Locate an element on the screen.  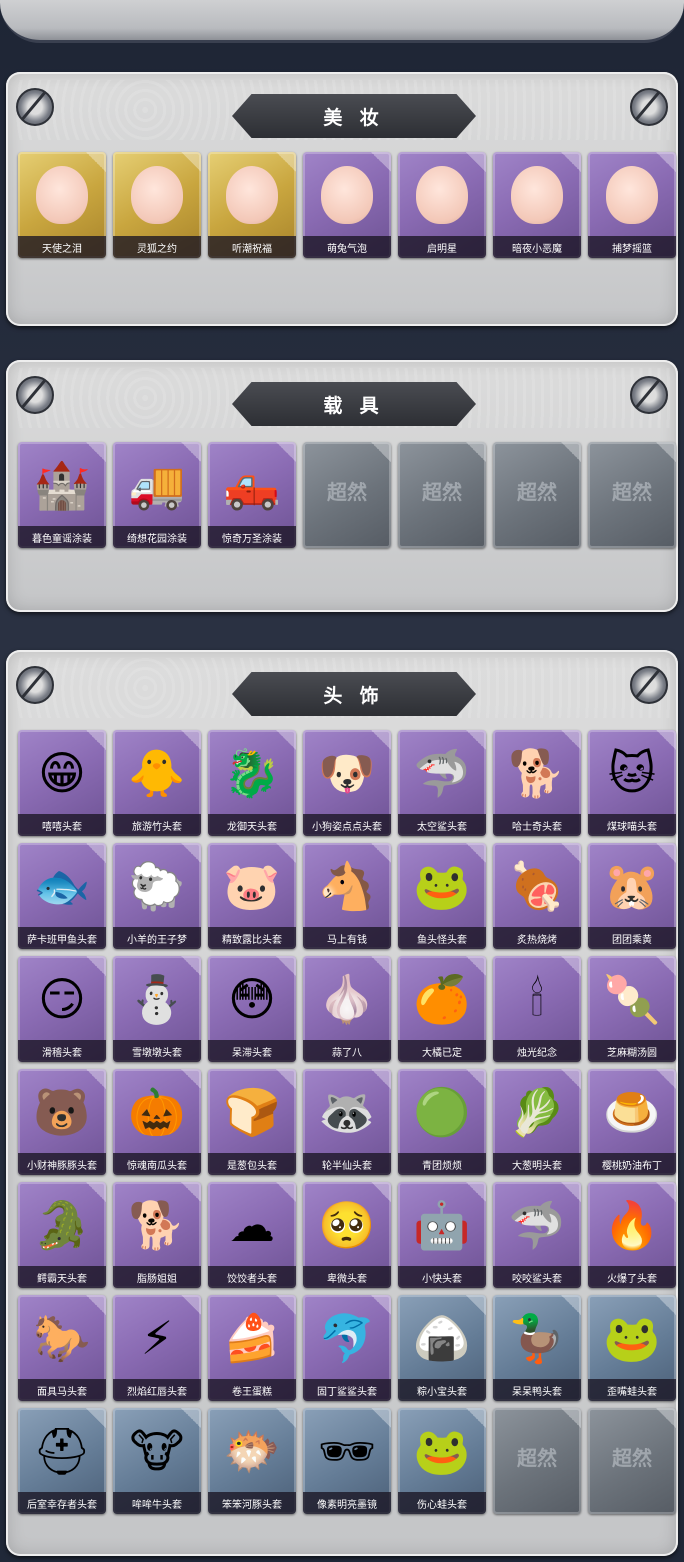
pufferfish-head-icon: 🐡 is located at coordinates (252, 1451).